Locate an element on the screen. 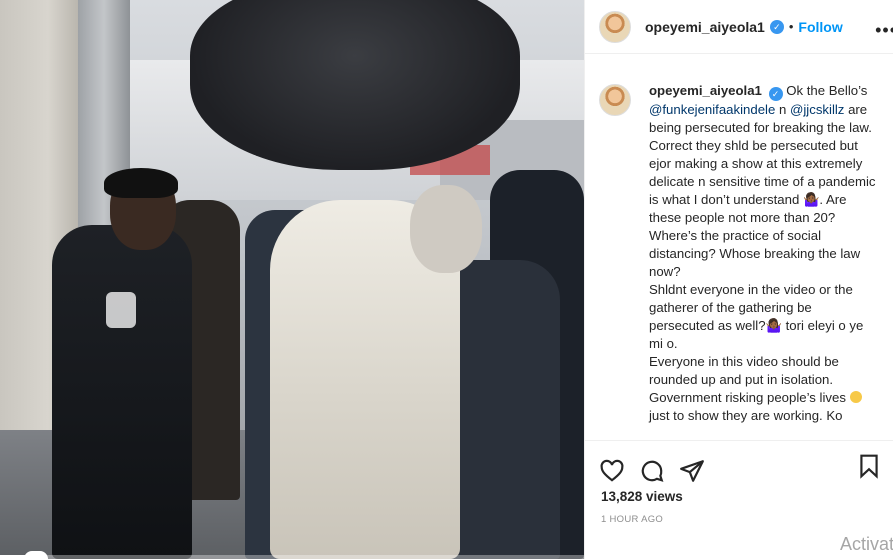 Image resolution: width=893 pixels, height=559 pixels. heart-icon is located at coordinates (612, 471).